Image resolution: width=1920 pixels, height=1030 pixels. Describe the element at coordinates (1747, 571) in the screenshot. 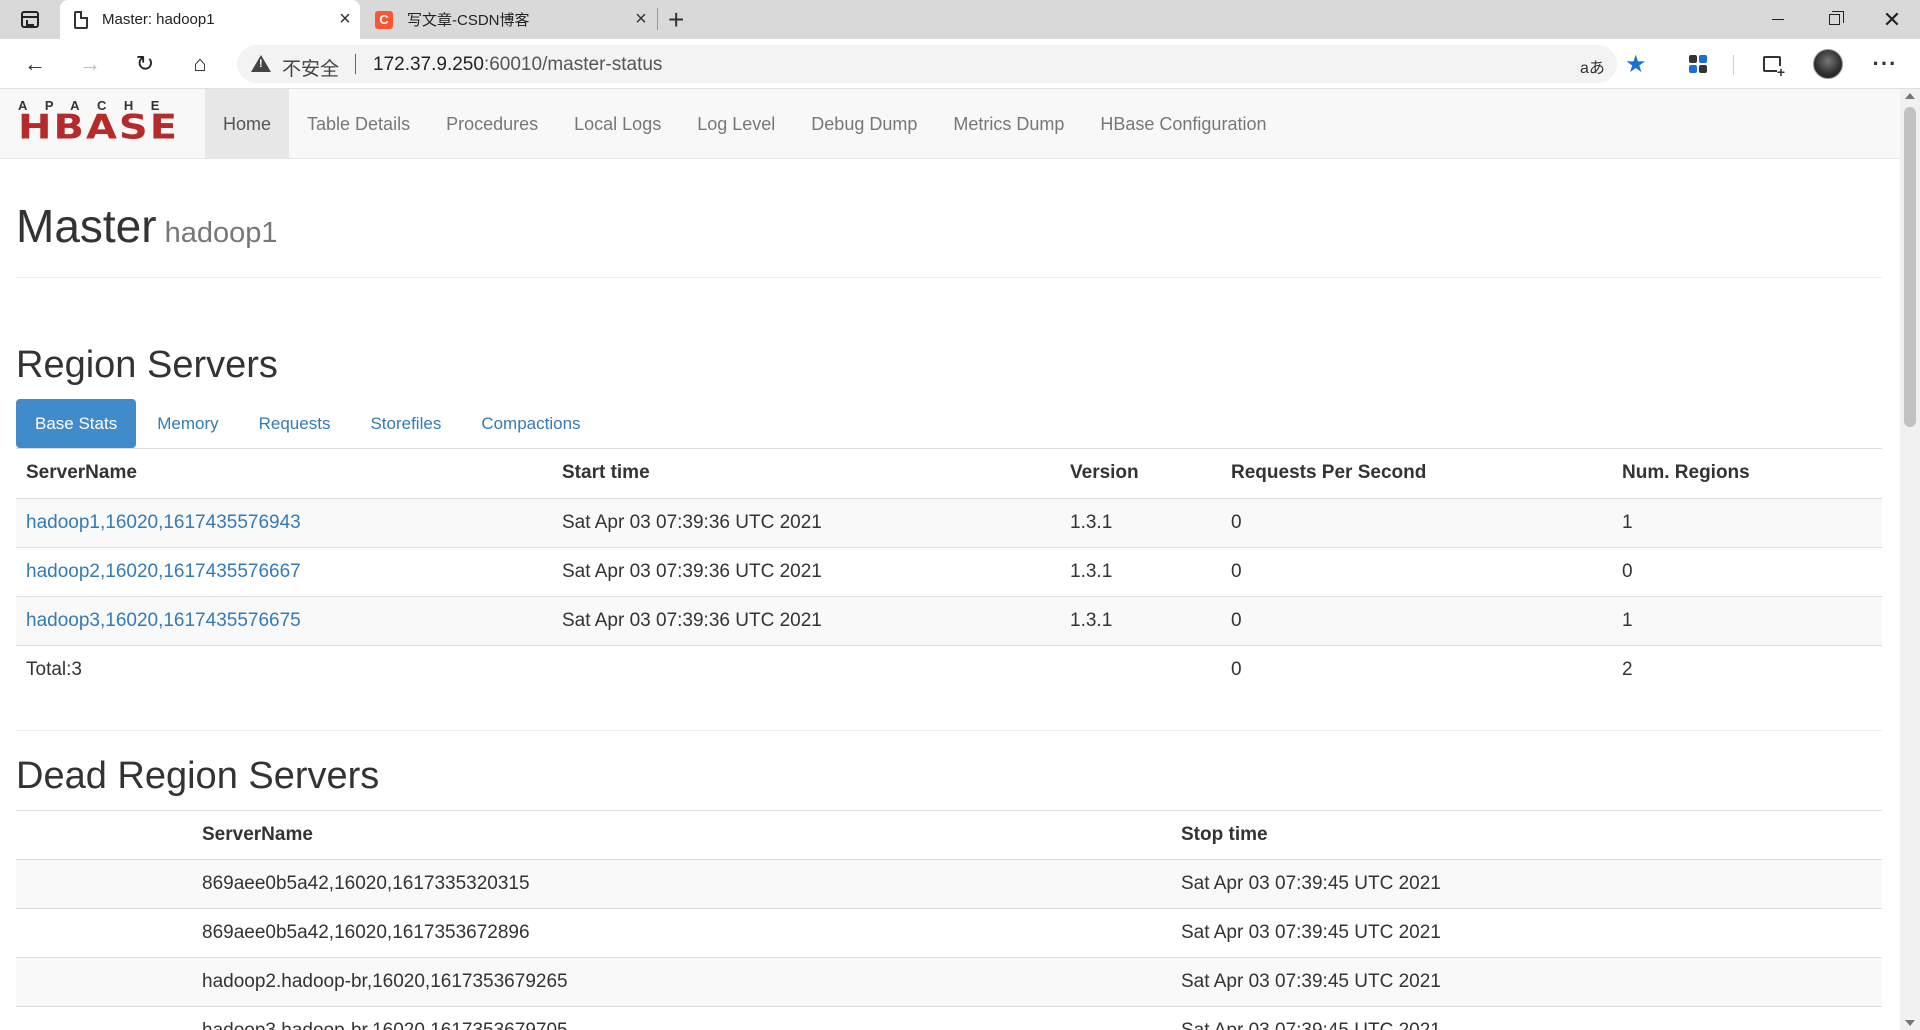

I see `num-regions: 0` at that location.